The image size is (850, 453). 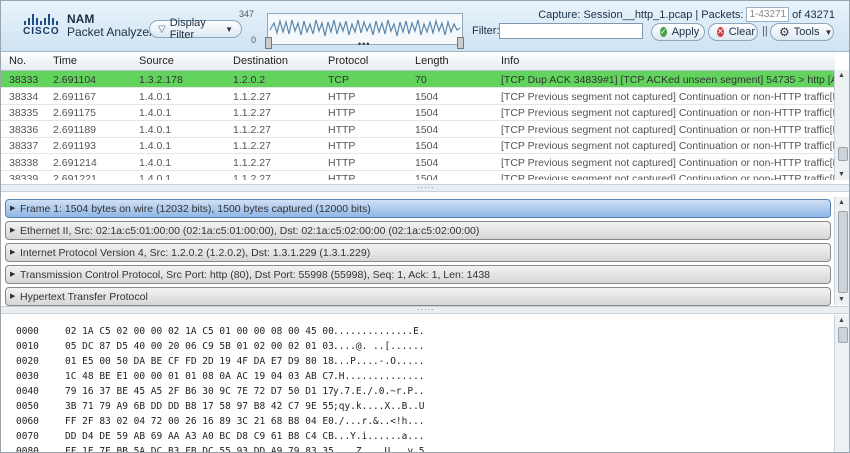 I want to click on packet-range-field: 1-43271, so click(x=768, y=14).